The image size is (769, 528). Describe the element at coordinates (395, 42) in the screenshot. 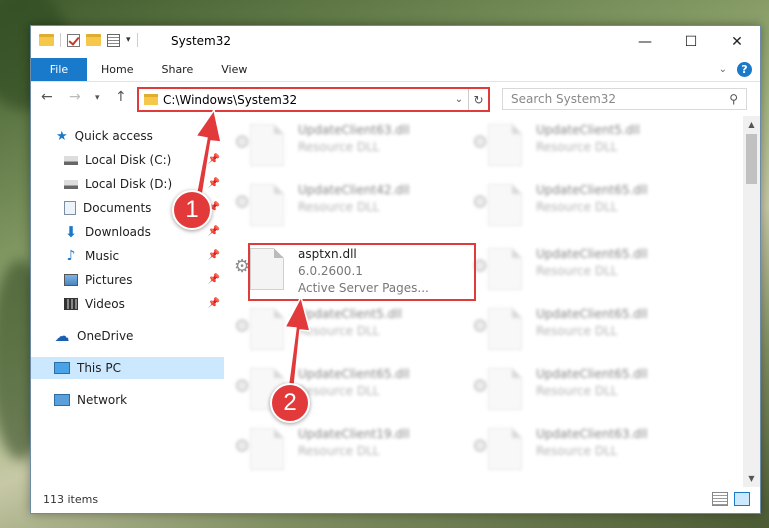

I see `title-bar: ▾ System32 — ☐ ✕` at that location.